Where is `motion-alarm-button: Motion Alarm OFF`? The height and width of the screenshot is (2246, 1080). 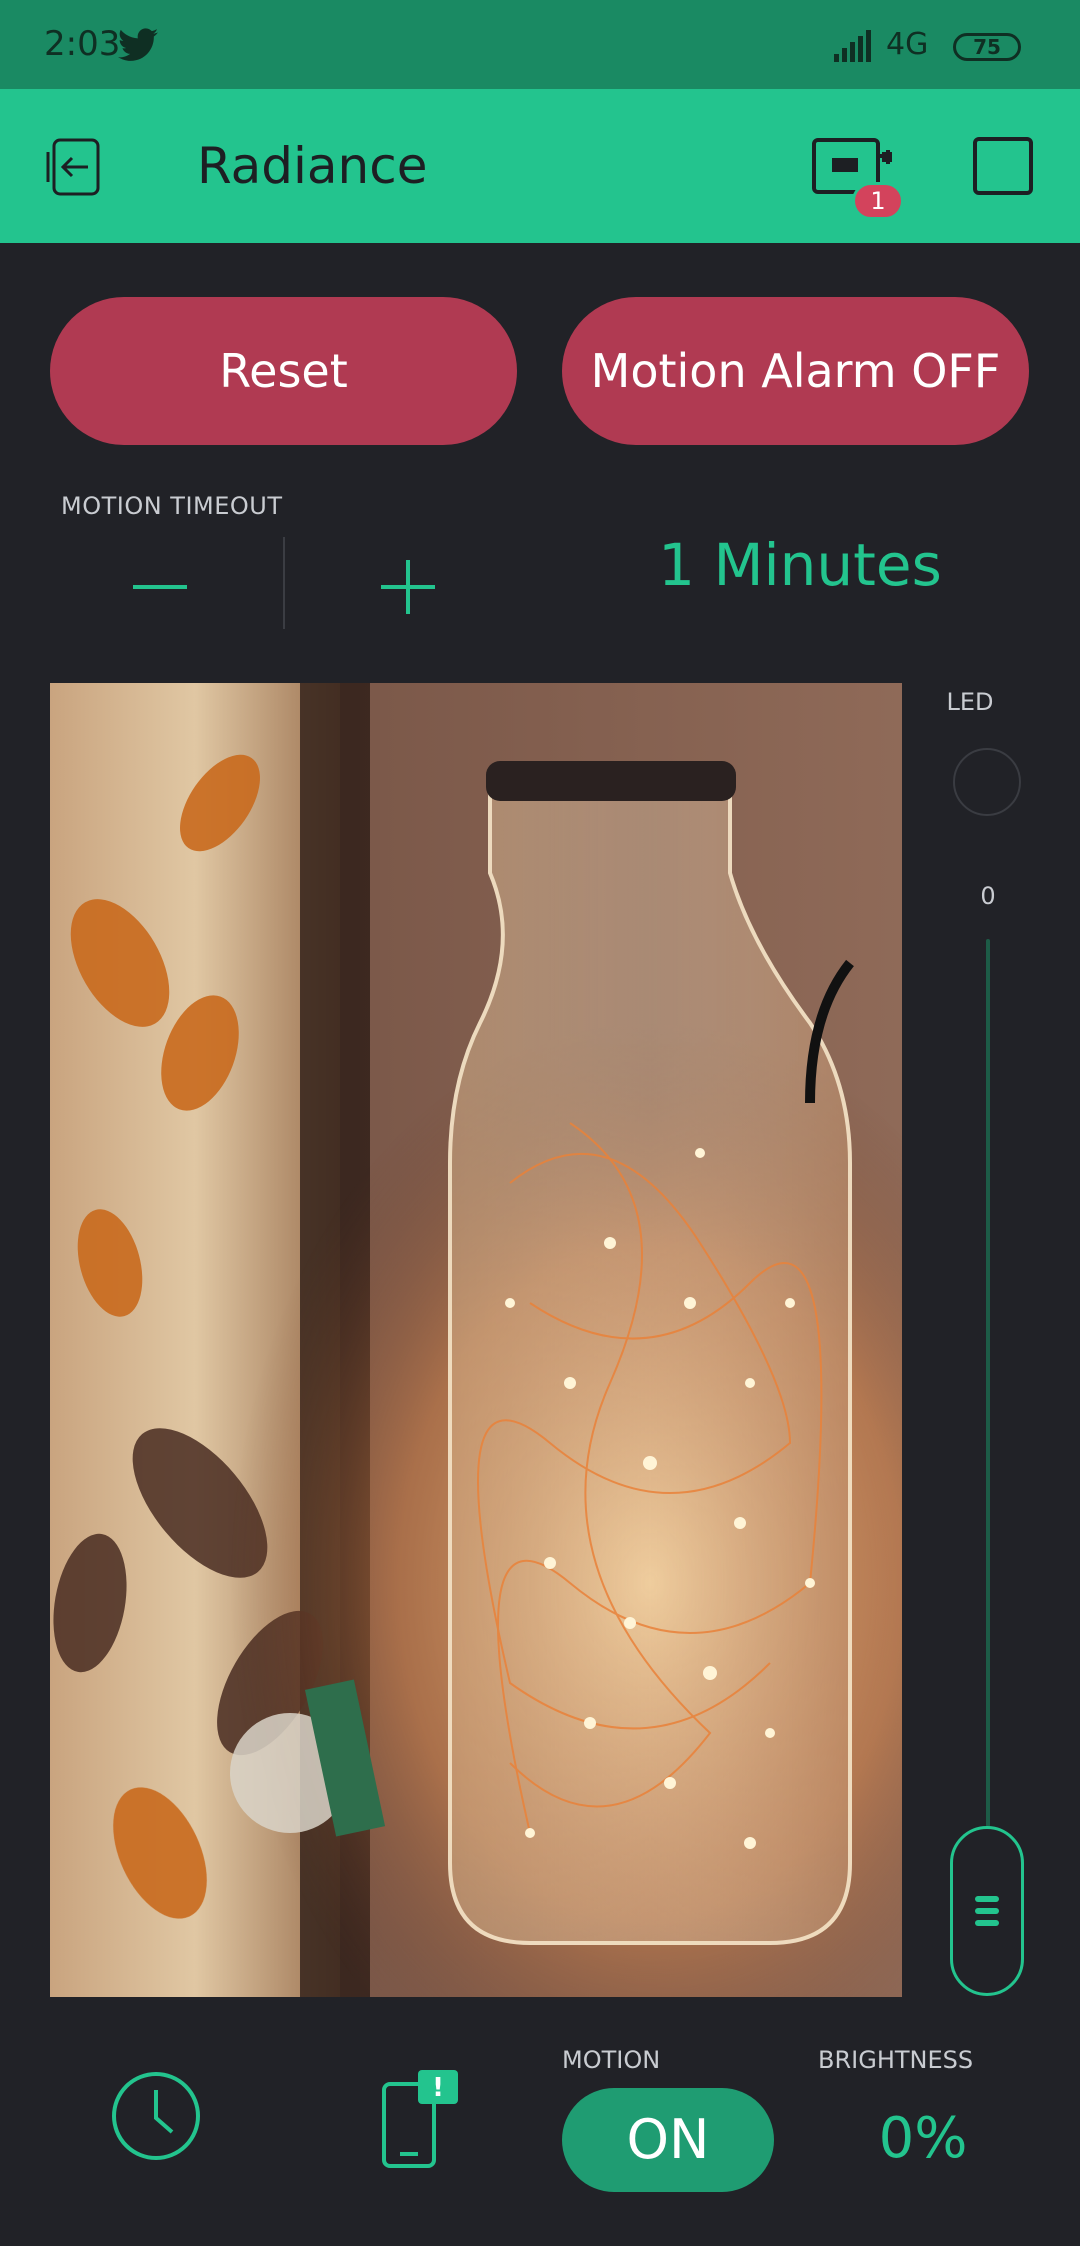
motion-alarm-button: Motion Alarm OFF is located at coordinates (795, 371).